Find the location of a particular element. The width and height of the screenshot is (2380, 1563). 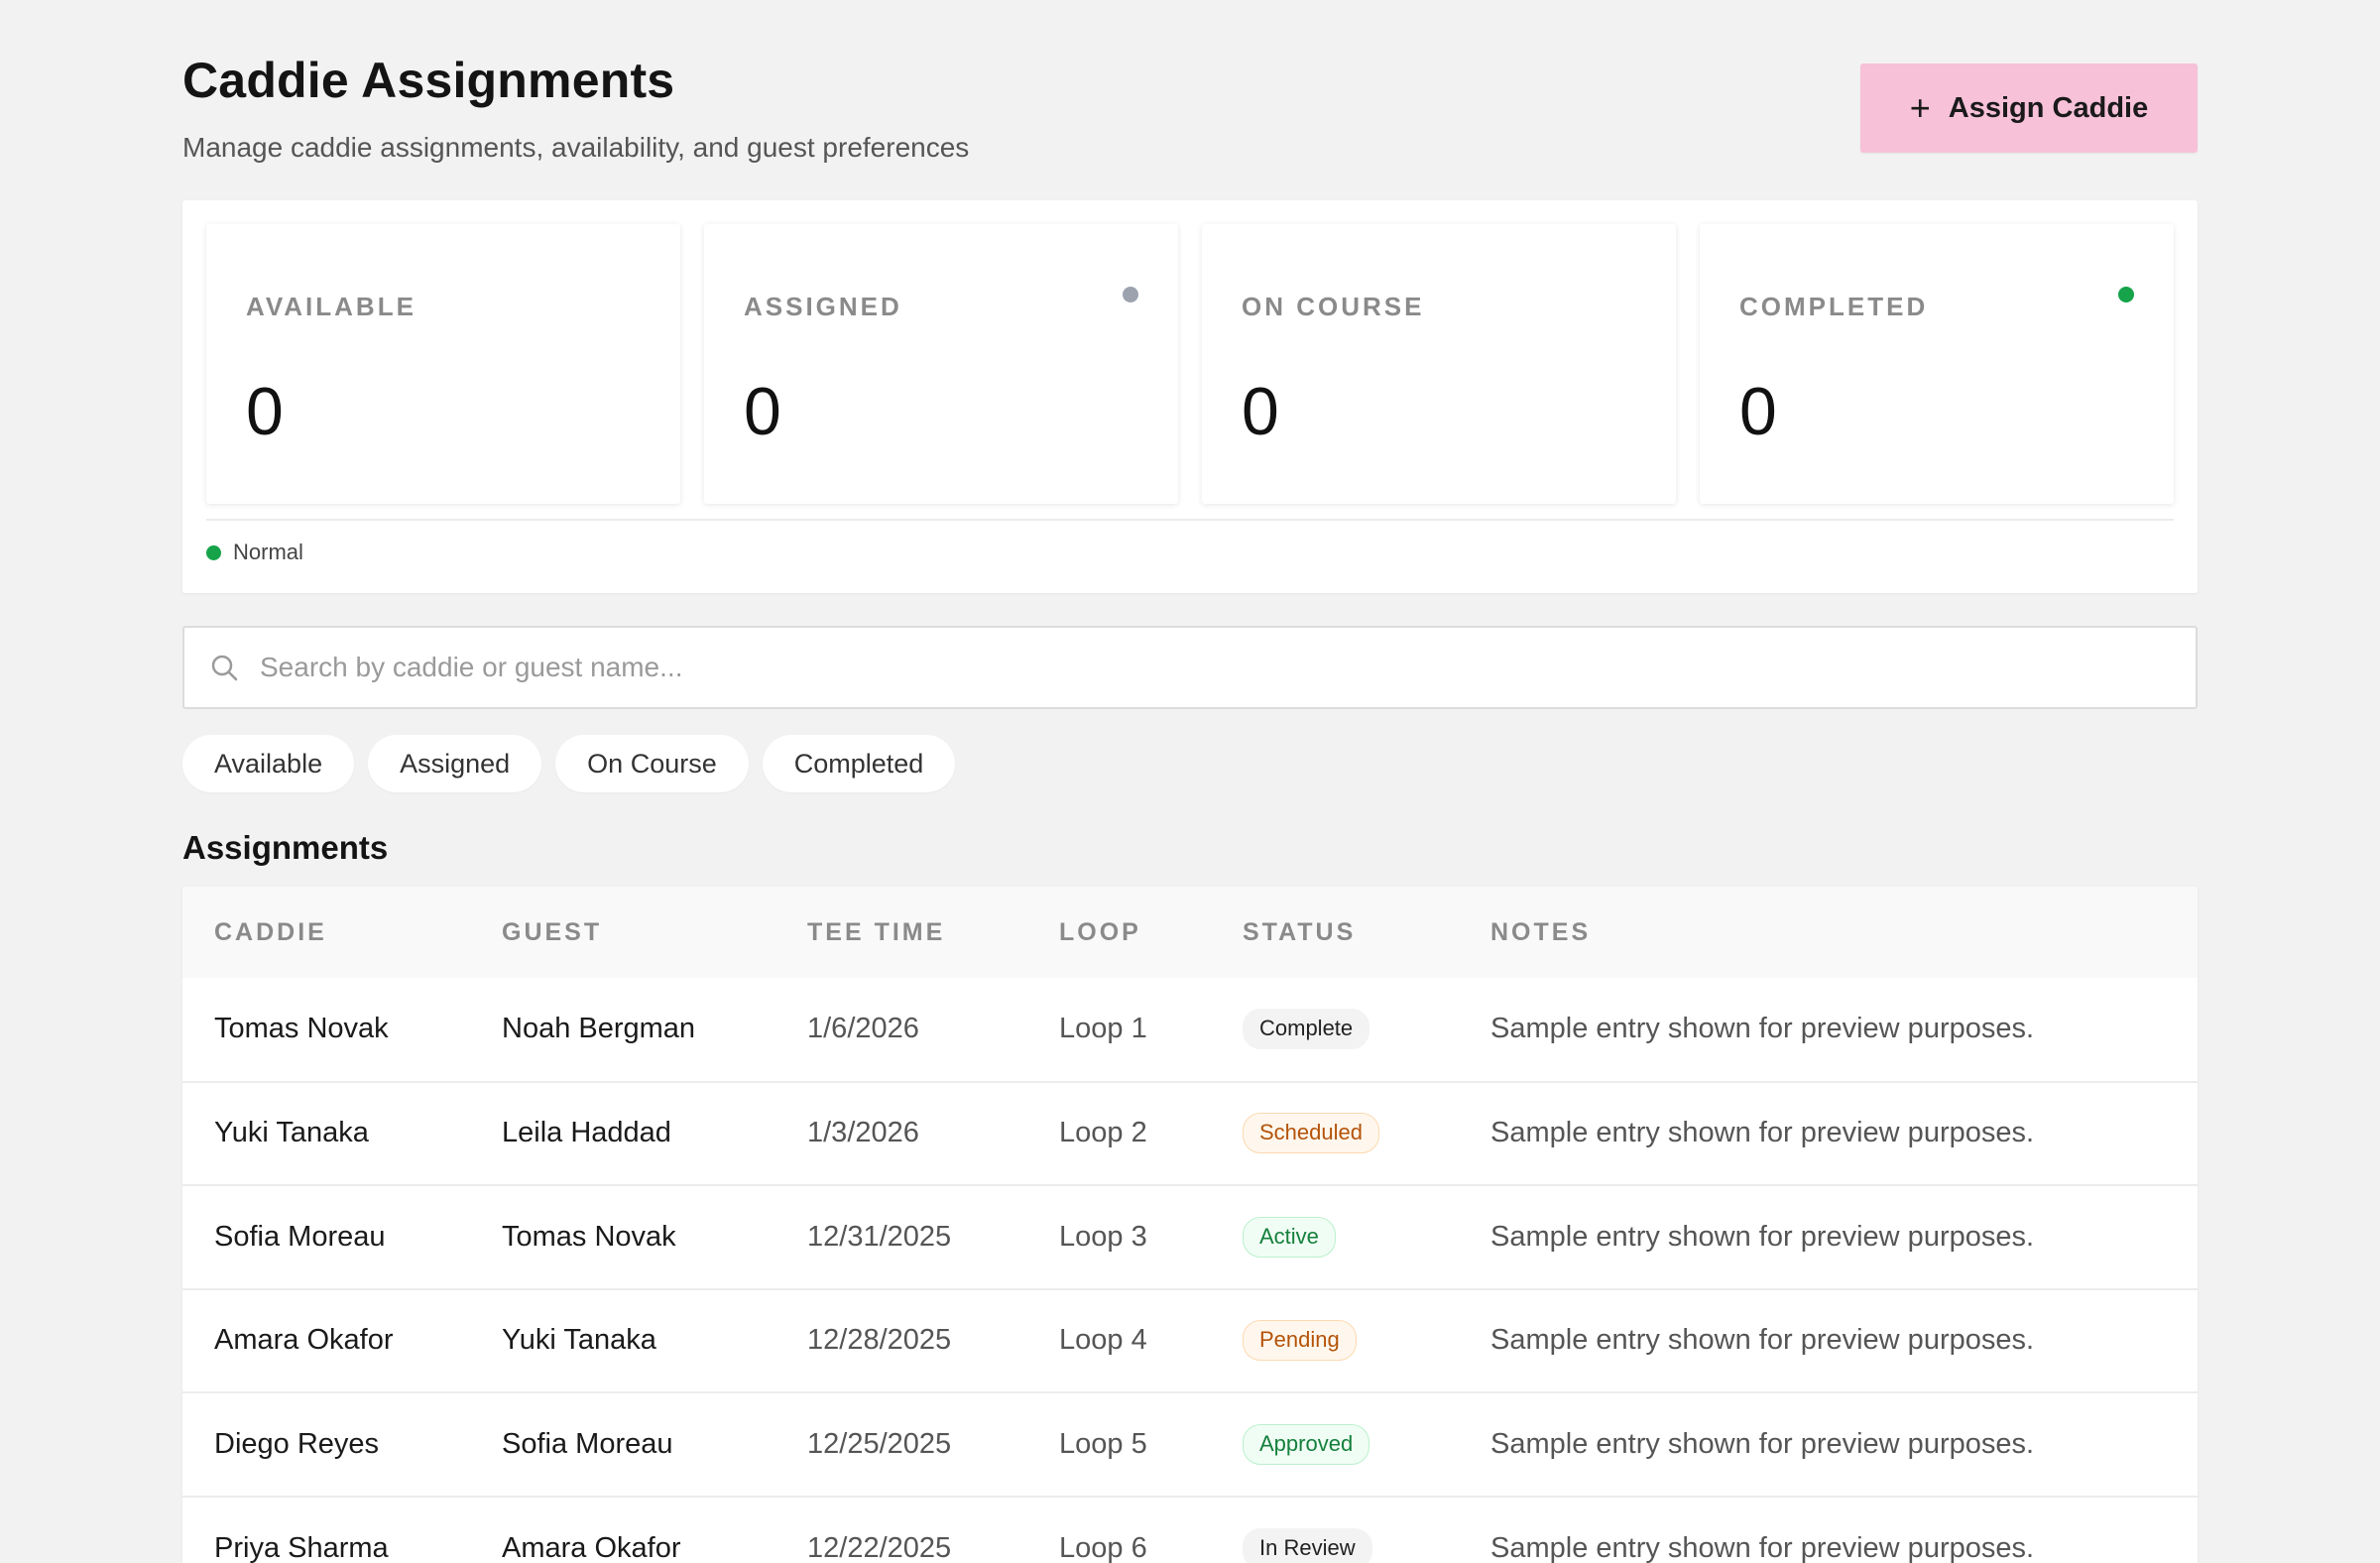

caddie-cell: Diego Reyes is located at coordinates (297, 1444).